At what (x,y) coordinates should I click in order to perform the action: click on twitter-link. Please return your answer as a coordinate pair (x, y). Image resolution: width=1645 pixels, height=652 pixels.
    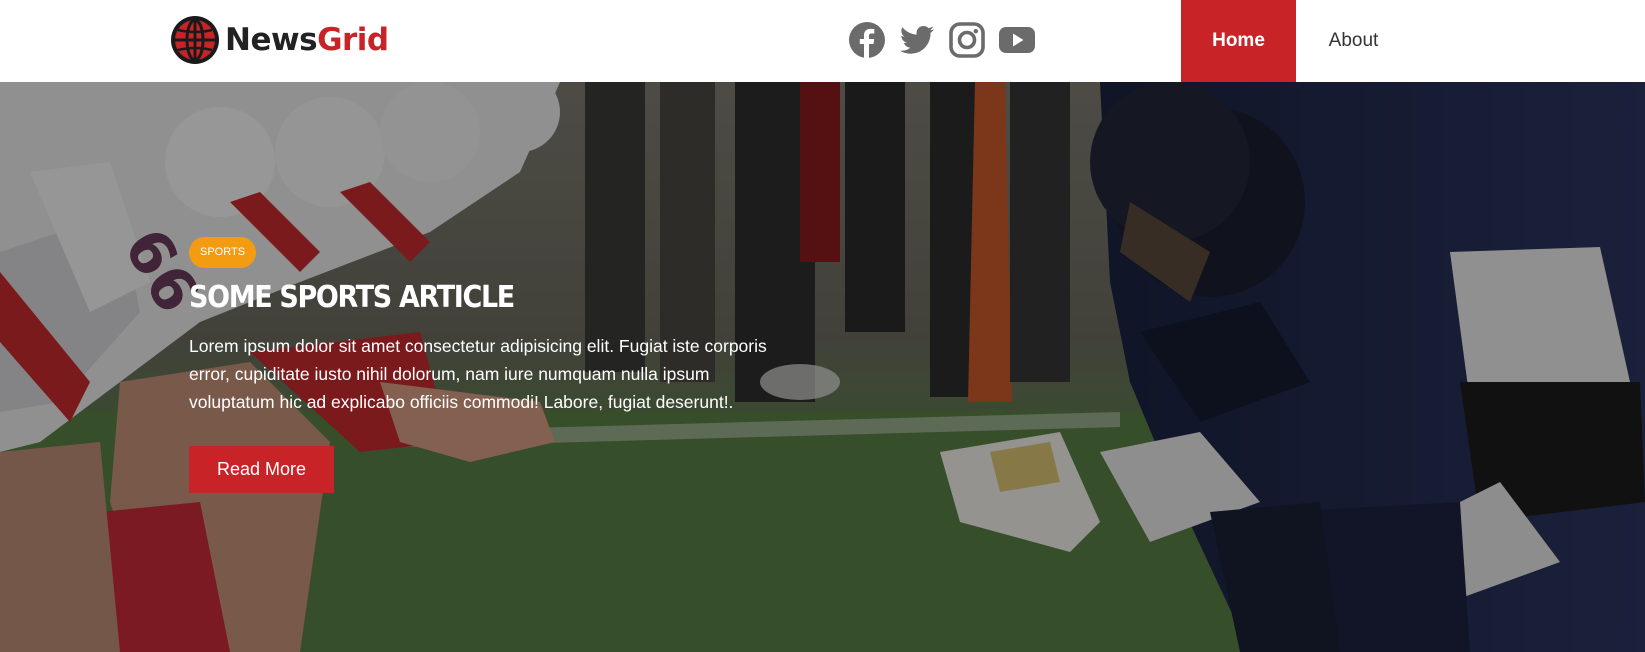
    Looking at the image, I should click on (917, 40).